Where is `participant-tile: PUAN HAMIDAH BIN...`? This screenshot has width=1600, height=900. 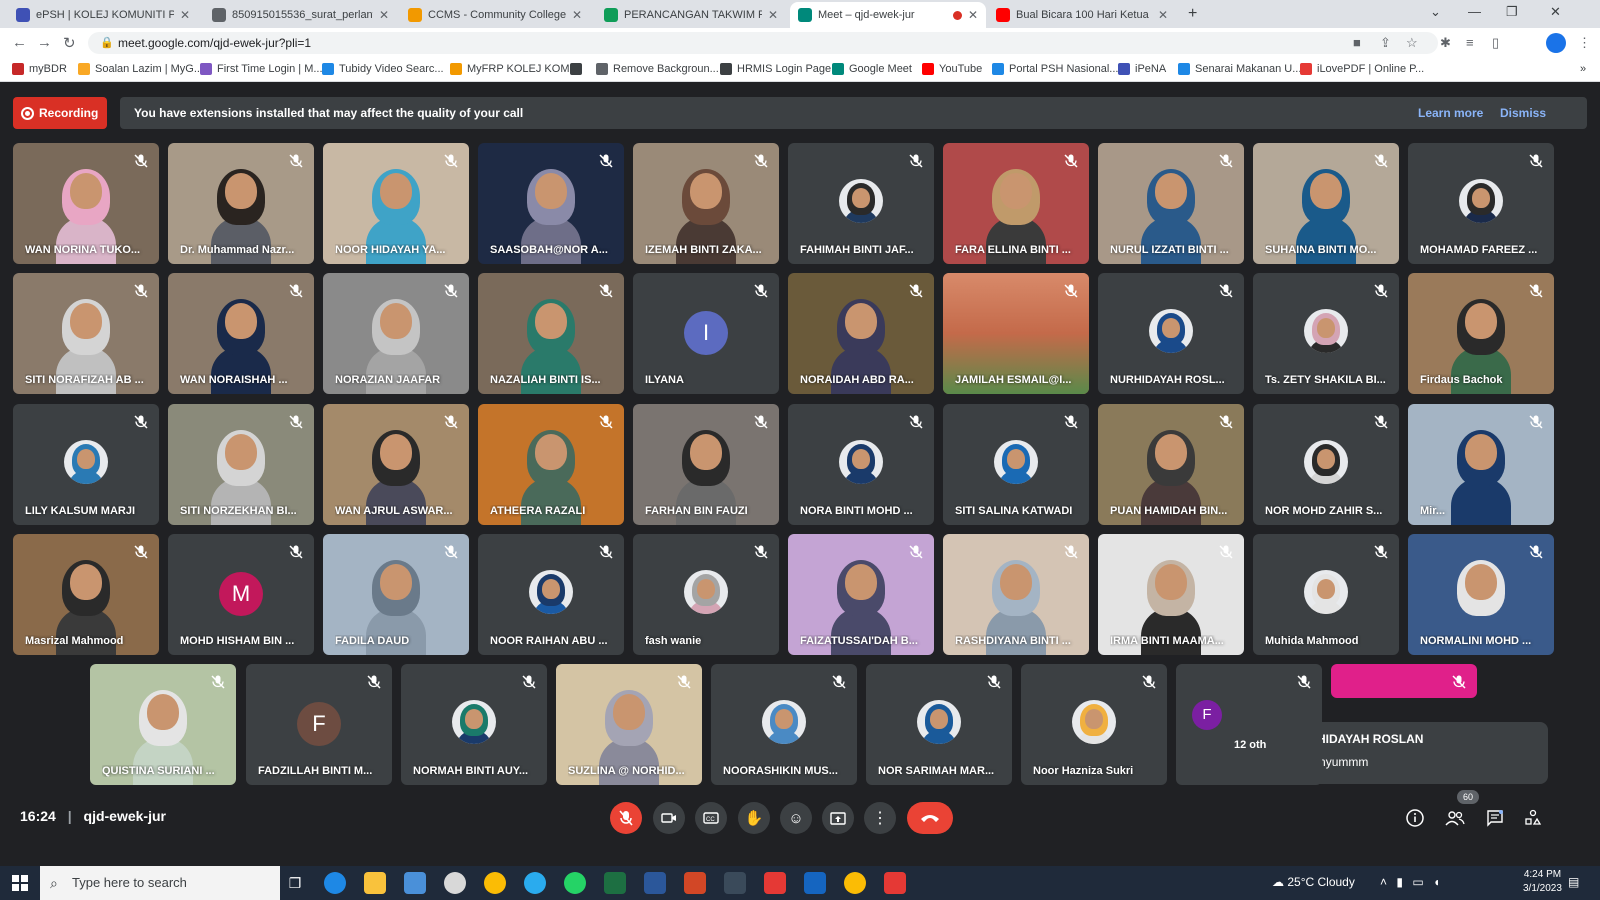 participant-tile: PUAN HAMIDAH BIN... is located at coordinates (1171, 464).